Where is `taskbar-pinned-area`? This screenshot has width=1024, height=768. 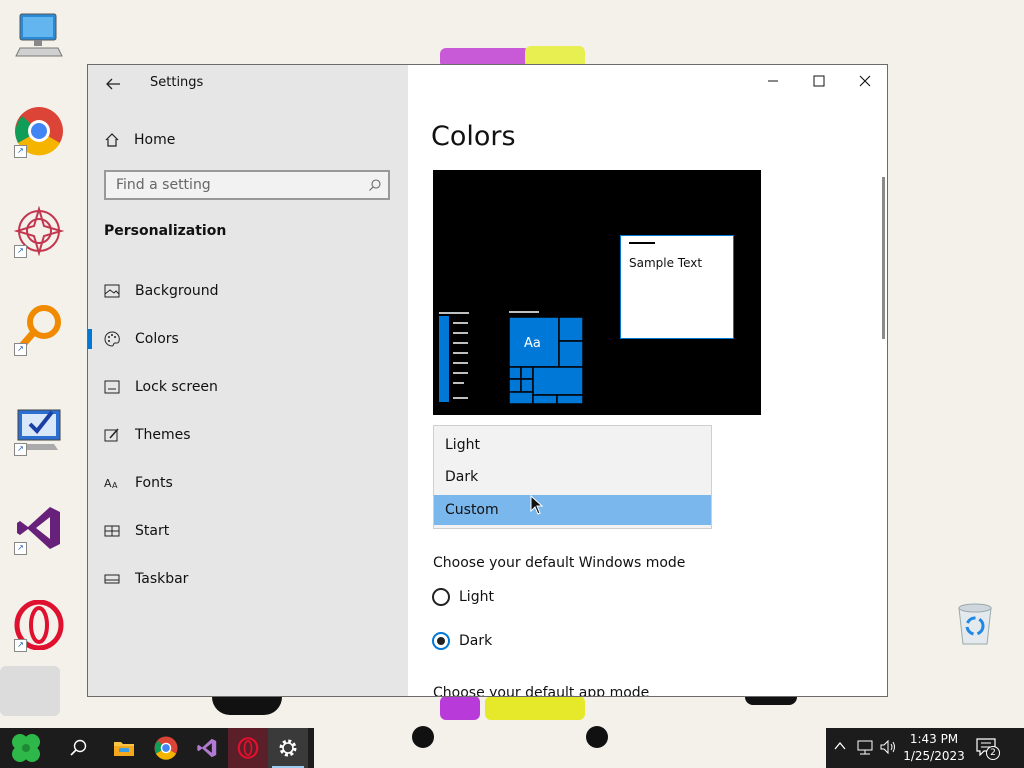 taskbar-pinned-area is located at coordinates (157, 748).